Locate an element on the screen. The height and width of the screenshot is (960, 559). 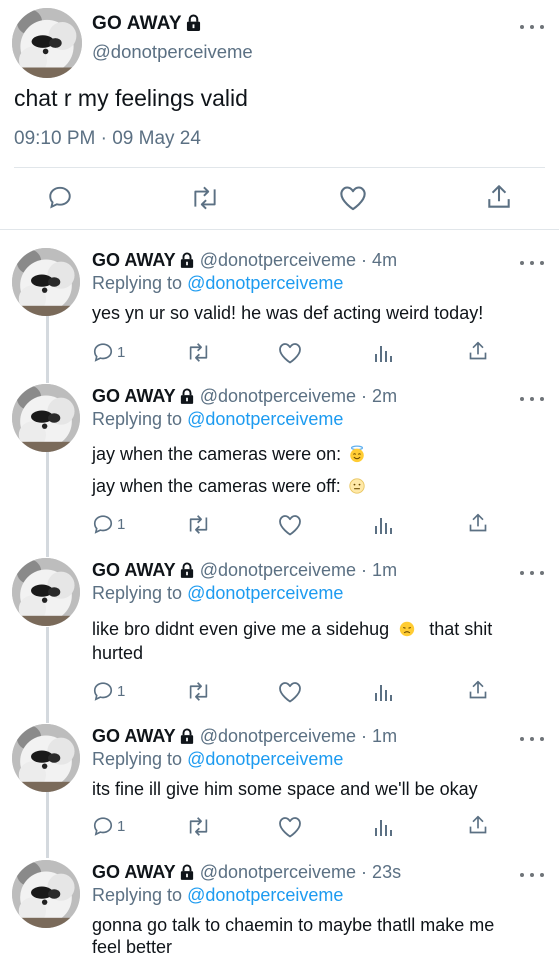
reply-header: GO AWAY @donotperceiveme · 1m is located at coordinates (244, 570).